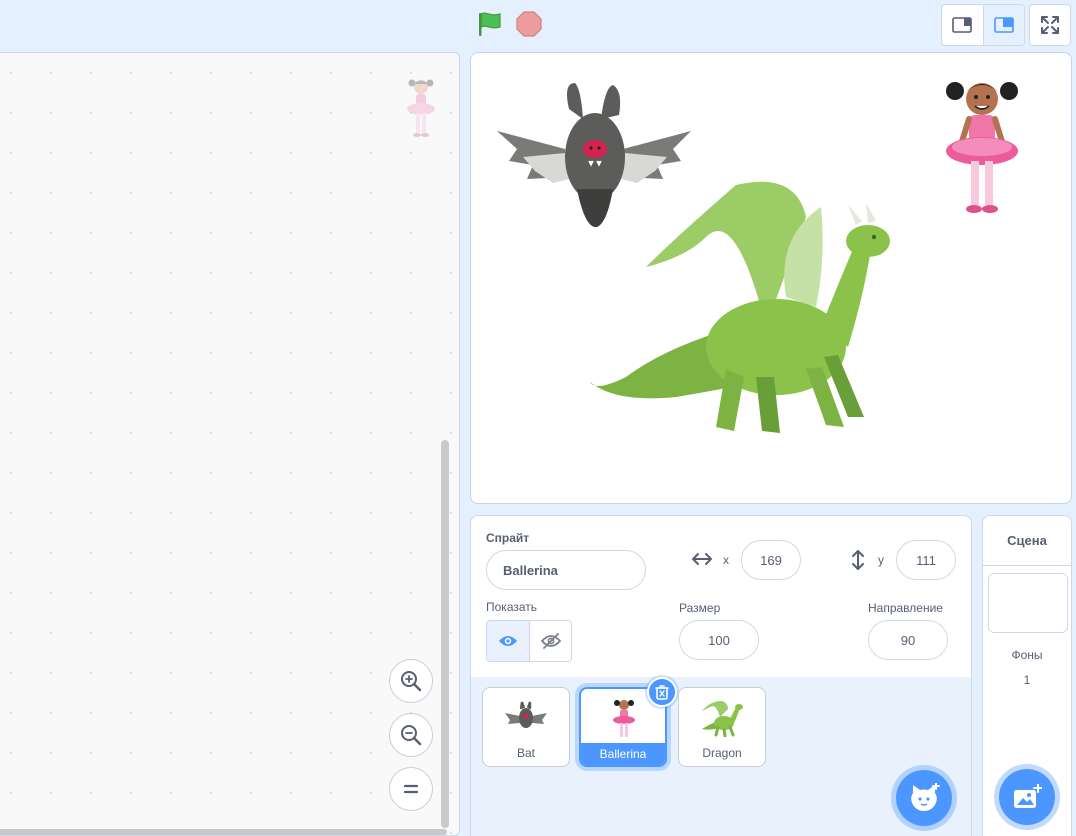  I want to click on visibility-toggle, so click(529, 641).